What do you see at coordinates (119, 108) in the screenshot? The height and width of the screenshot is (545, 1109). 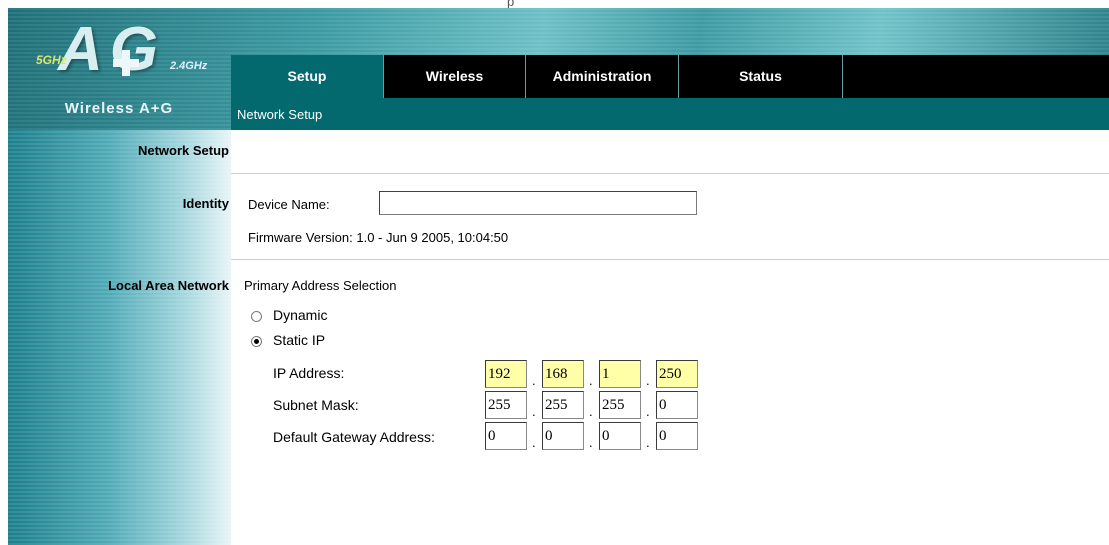 I see `brand-name: Wireless A+G` at bounding box center [119, 108].